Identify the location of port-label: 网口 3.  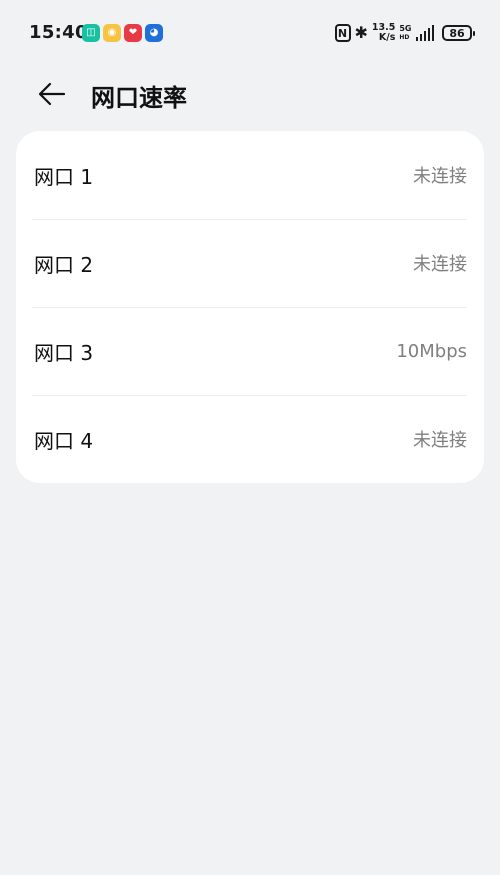
(64, 352).